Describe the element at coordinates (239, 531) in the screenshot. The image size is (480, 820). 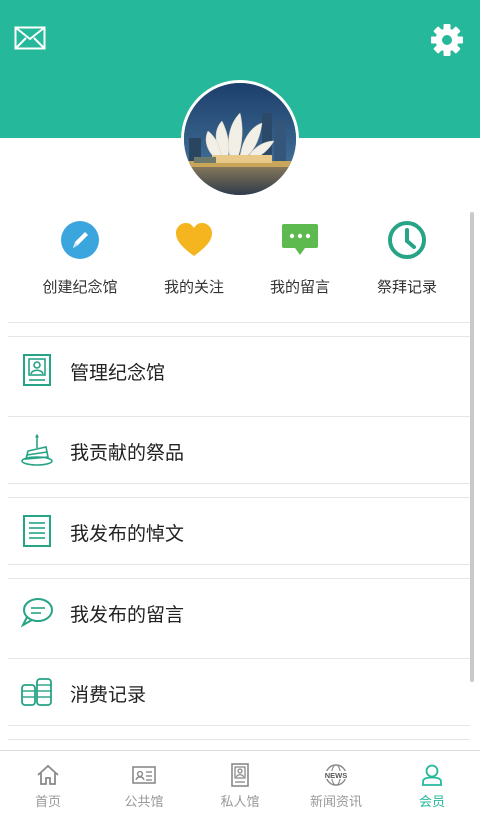
I see `menu-my-eulogies: 我发布的悼文` at that location.